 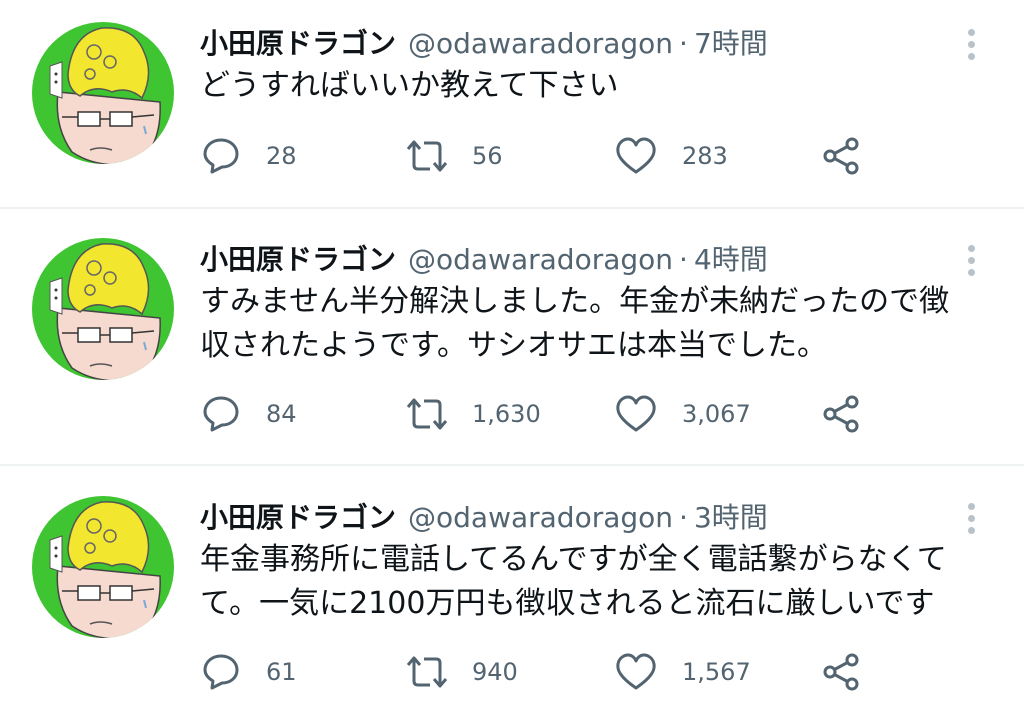 I want to click on retweet-count: 56, so click(x=487, y=156).